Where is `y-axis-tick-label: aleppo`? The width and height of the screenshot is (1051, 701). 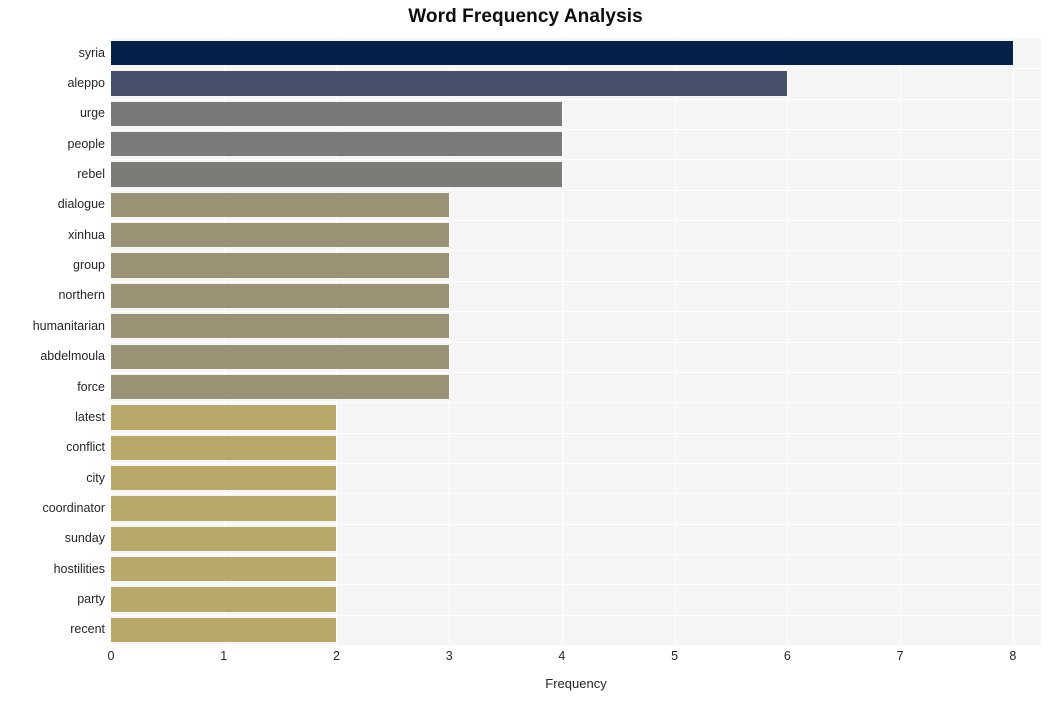
y-axis-tick-label: aleppo is located at coordinates (86, 83).